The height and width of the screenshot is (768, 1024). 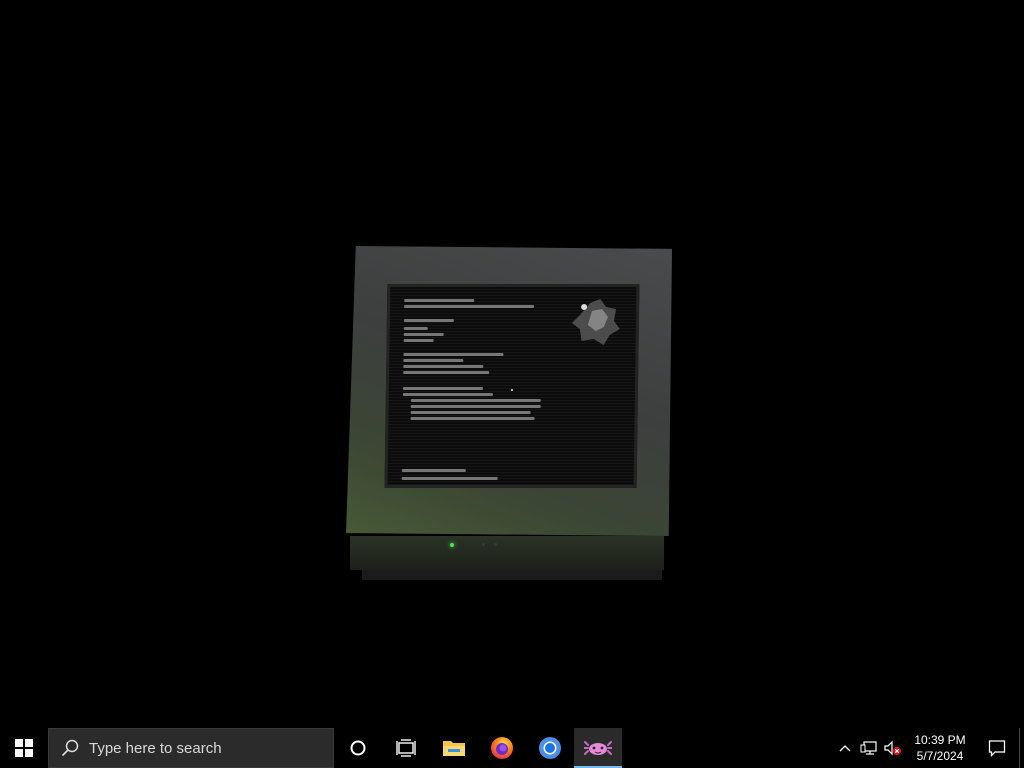 I want to click on clock-date: 5/7/2024, so click(x=940, y=756).